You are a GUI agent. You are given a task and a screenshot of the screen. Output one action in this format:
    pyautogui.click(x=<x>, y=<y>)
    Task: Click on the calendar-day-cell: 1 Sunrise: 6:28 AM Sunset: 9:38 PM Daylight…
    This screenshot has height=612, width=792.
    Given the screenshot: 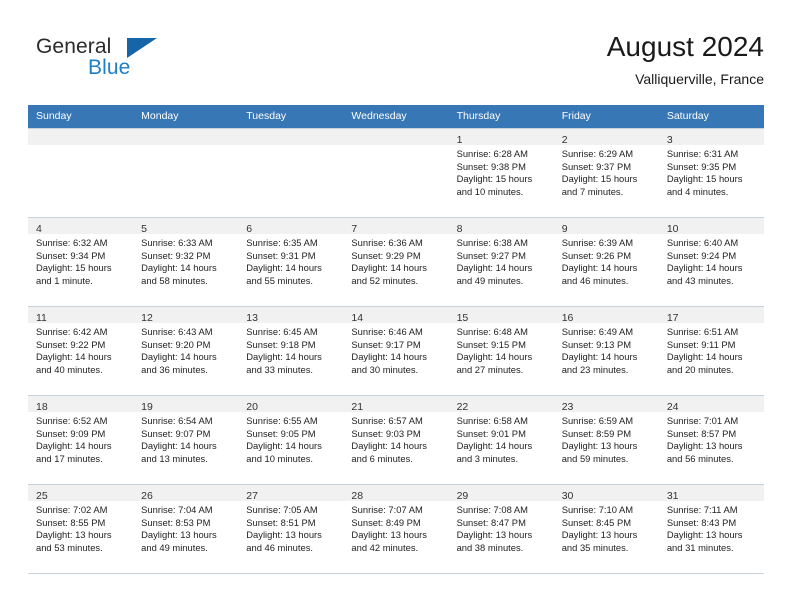 What is the action you would take?
    pyautogui.click(x=501, y=173)
    